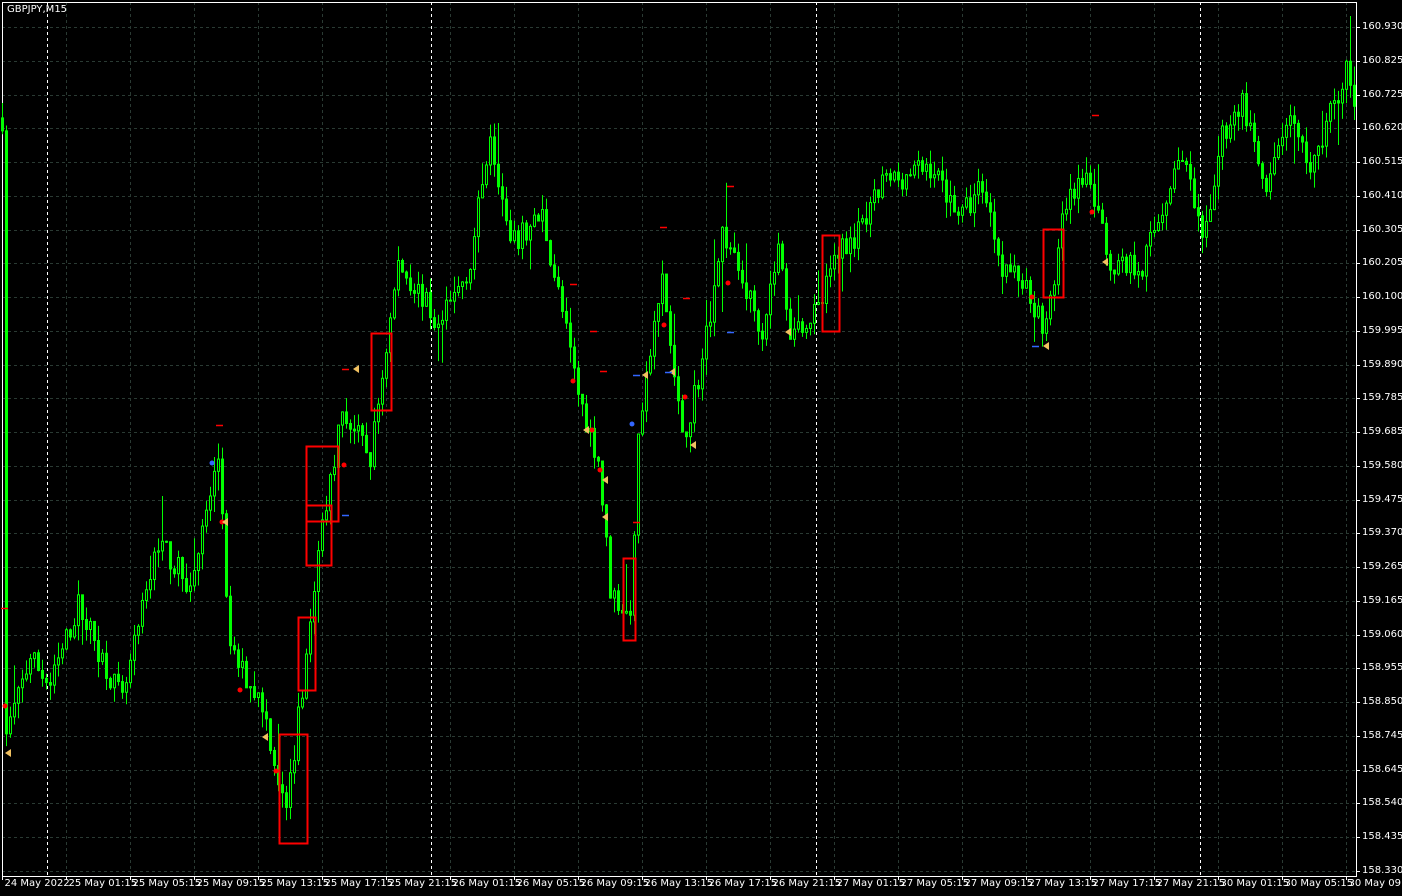  I want to click on y-tick-label: 158.645, so click(1382, 769).